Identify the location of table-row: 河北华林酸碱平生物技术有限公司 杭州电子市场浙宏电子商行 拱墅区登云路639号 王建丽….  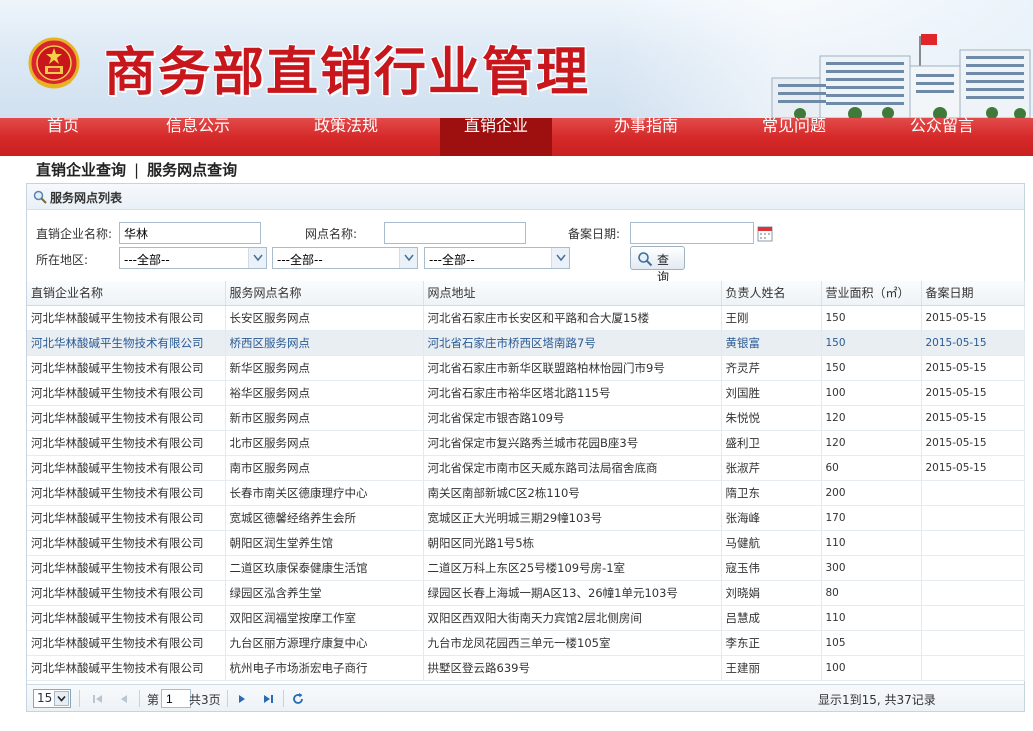
(526, 668).